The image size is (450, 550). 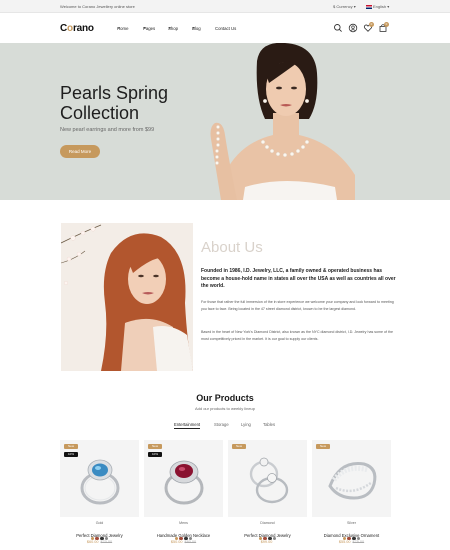 What do you see at coordinates (351, 542) in the screenshot?
I see `product-price: $55.00 $75.00` at bounding box center [351, 542].